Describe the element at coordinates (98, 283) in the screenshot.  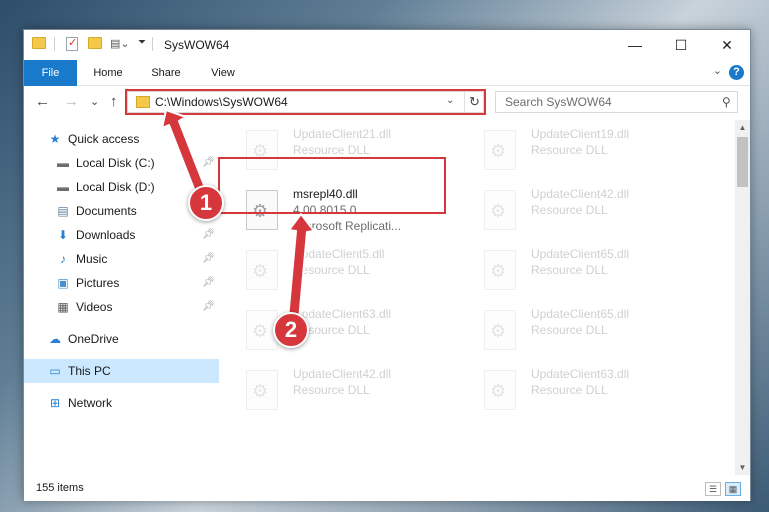
I see `sidebar-item-label: Pictures` at that location.